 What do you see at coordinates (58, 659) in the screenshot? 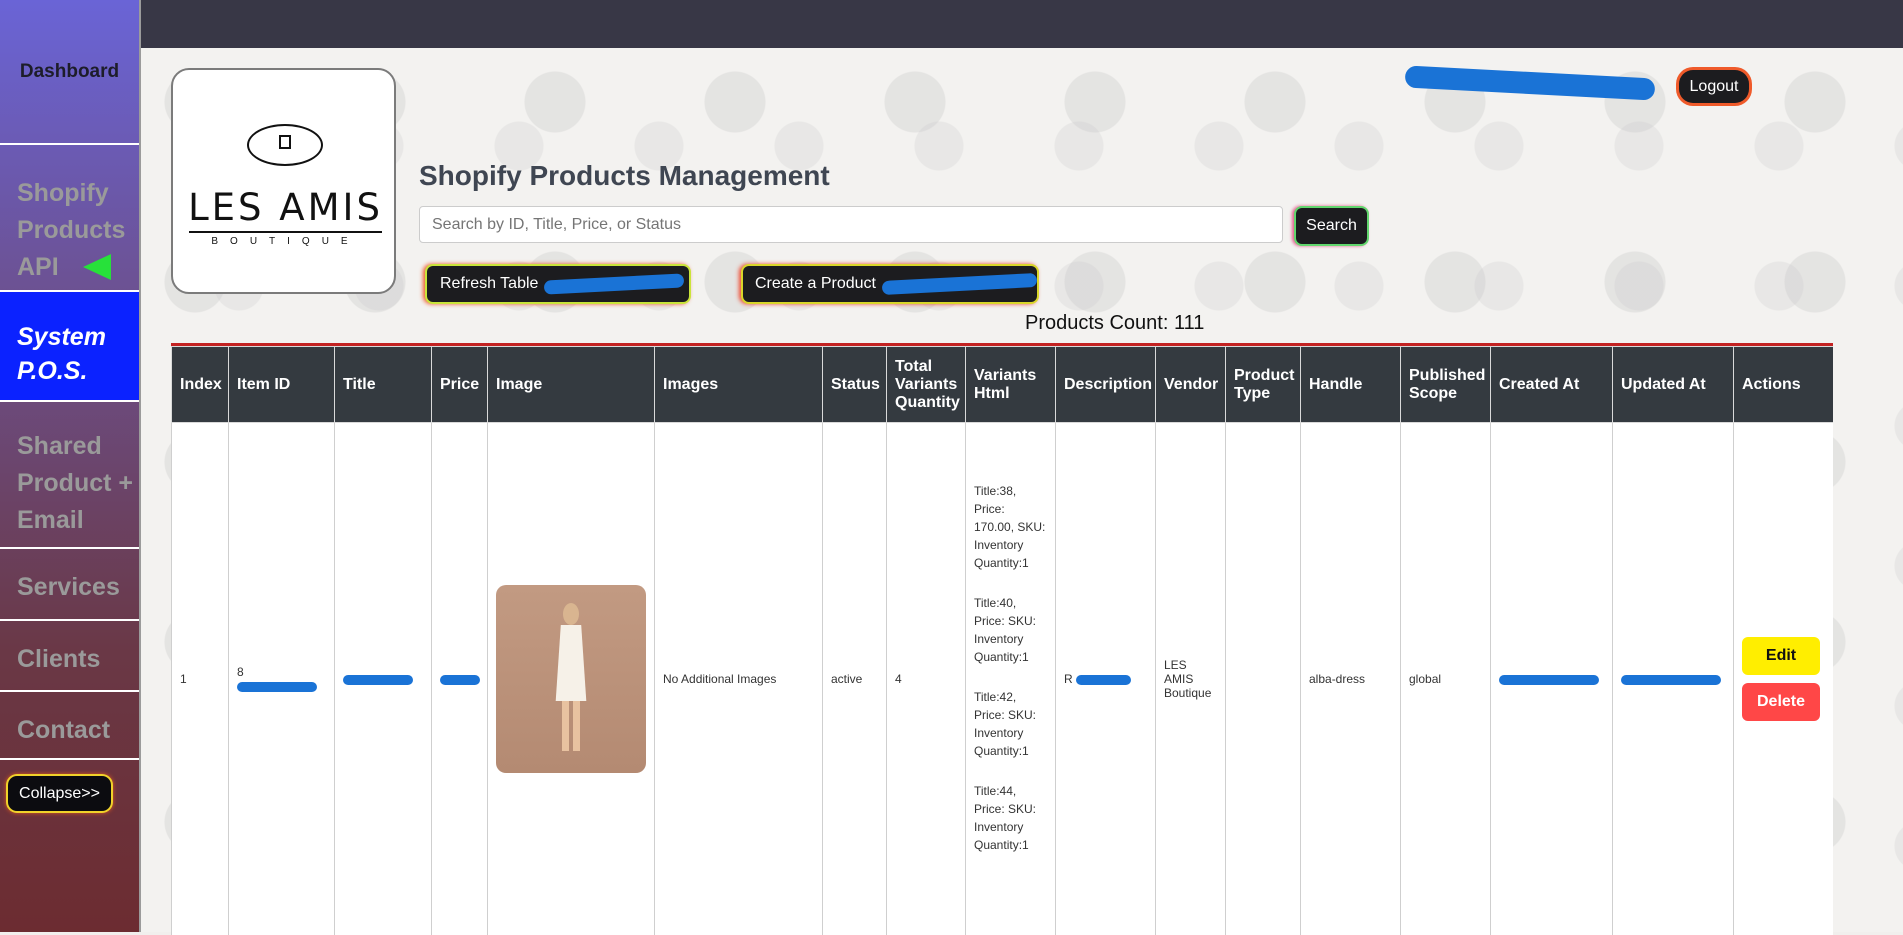
I see `sidebar-item-label: Clients` at bounding box center [58, 659].